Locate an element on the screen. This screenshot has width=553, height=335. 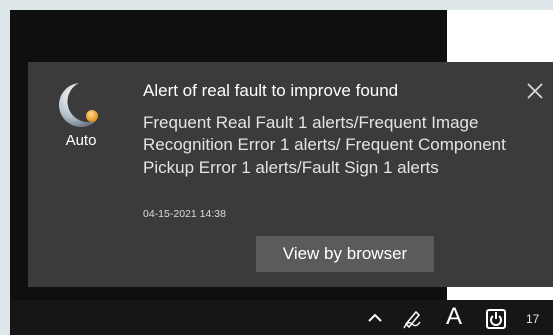
app-name-label: Auto is located at coordinates (81, 140).